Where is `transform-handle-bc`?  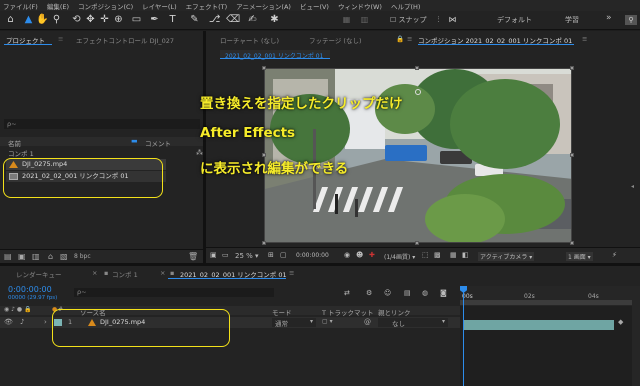 transform-handle-bc is located at coordinates (417, 243).